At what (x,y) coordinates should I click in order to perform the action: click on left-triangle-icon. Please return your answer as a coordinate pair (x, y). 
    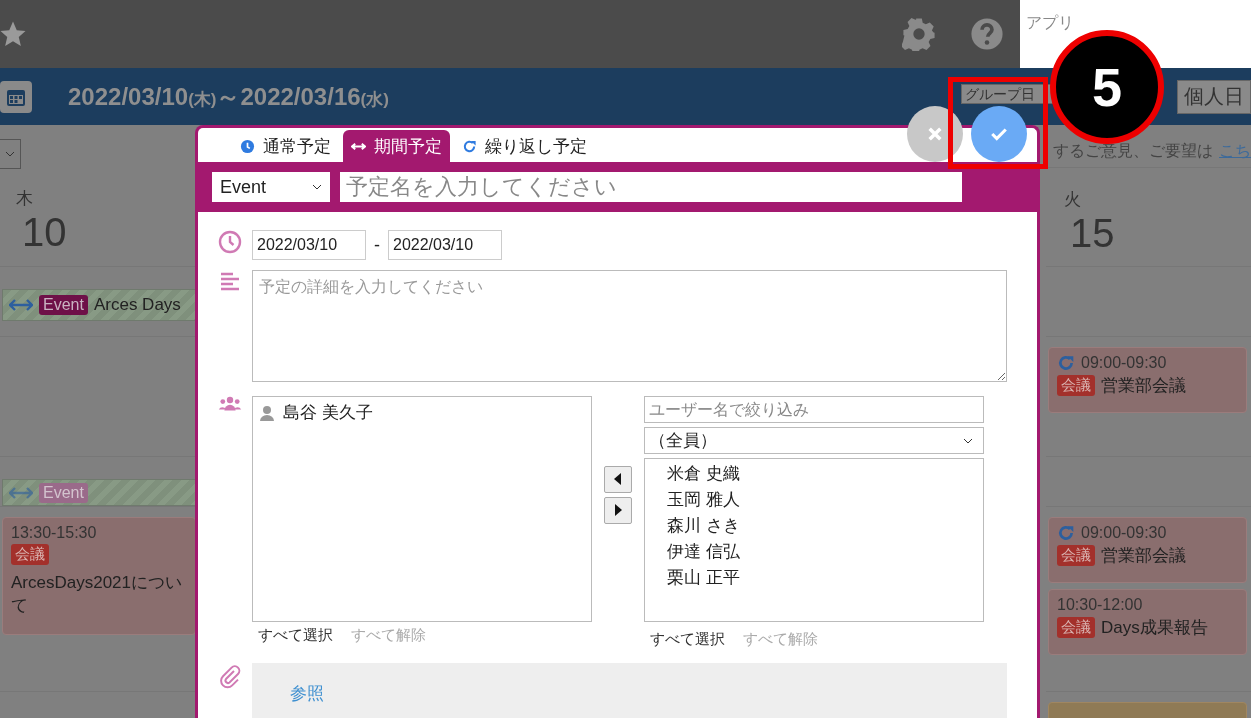
    Looking at the image, I should click on (618, 479).